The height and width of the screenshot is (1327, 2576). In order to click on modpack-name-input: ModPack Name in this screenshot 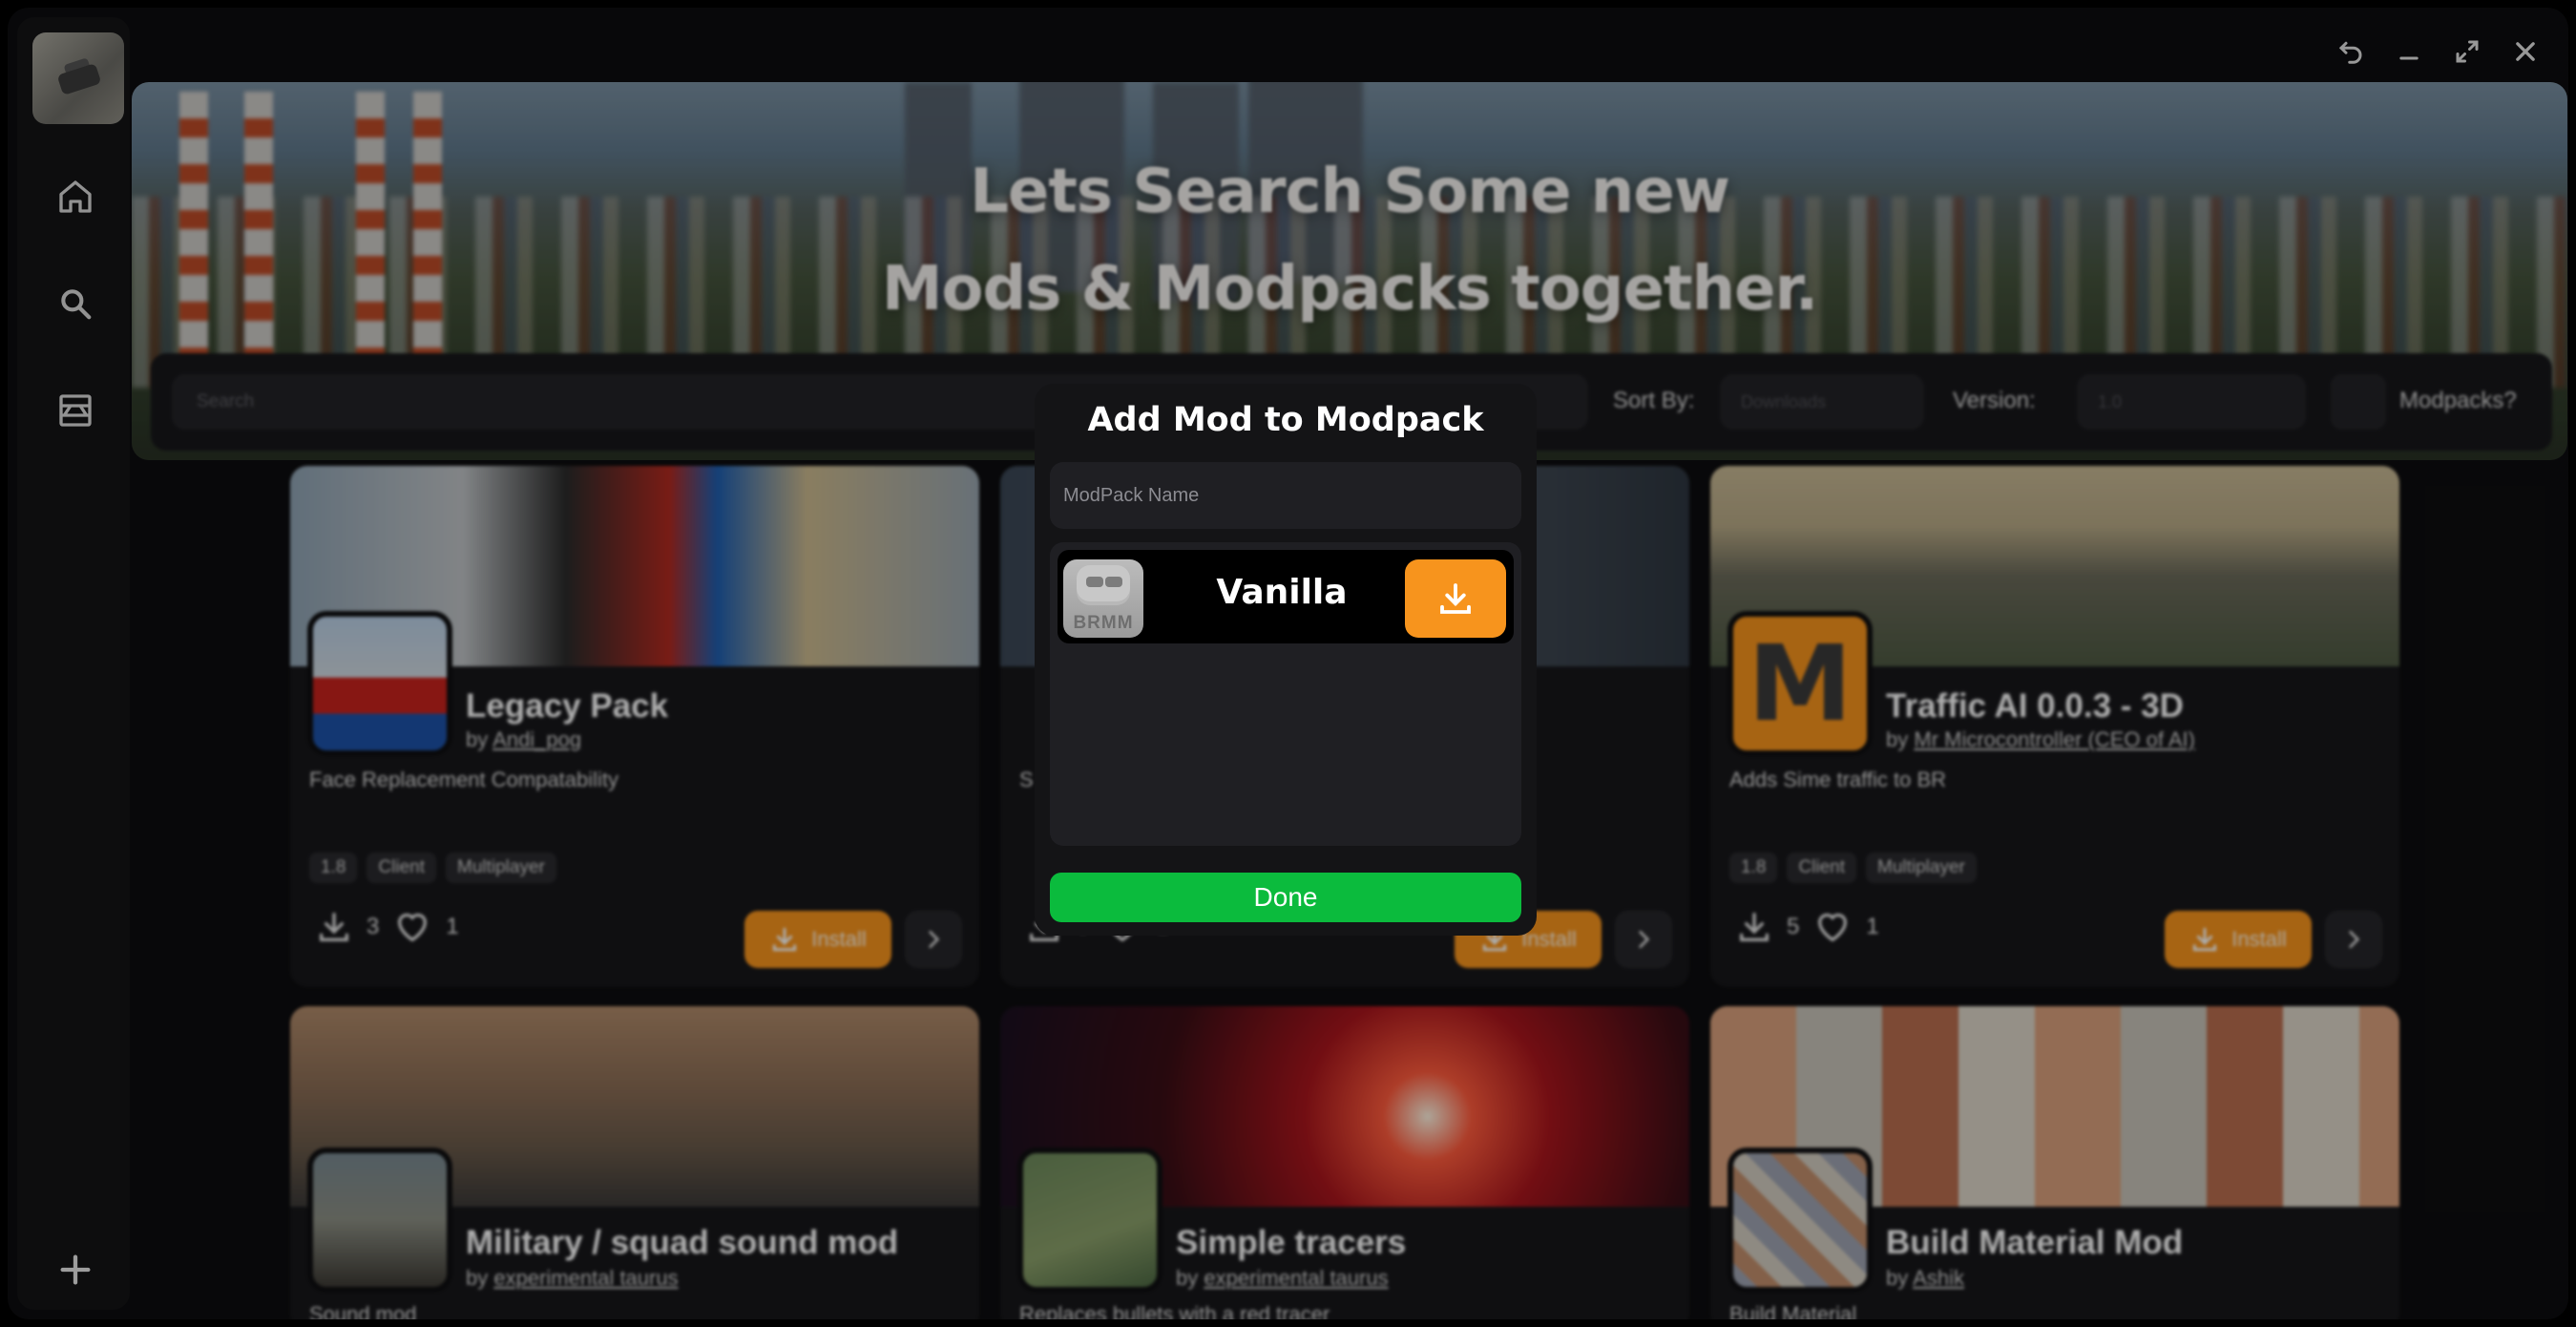, I will do `click(1285, 495)`.